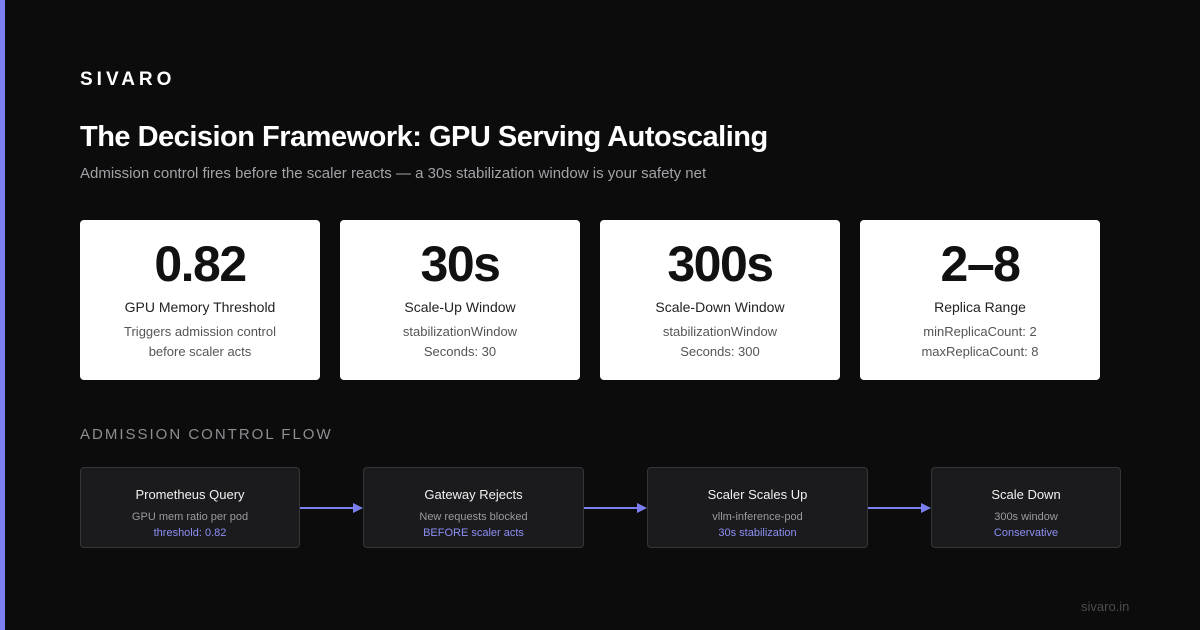 This screenshot has width=1200, height=630. Describe the element at coordinates (980, 331) in the screenshot. I see `stat-description-line: minReplicaCount: 2` at that location.